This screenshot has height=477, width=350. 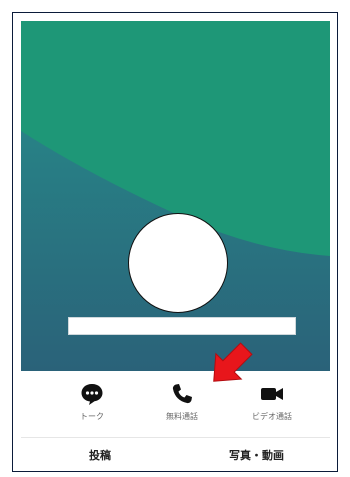 What do you see at coordinates (100, 455) in the screenshot?
I see `tab-posts: 投稿` at bounding box center [100, 455].